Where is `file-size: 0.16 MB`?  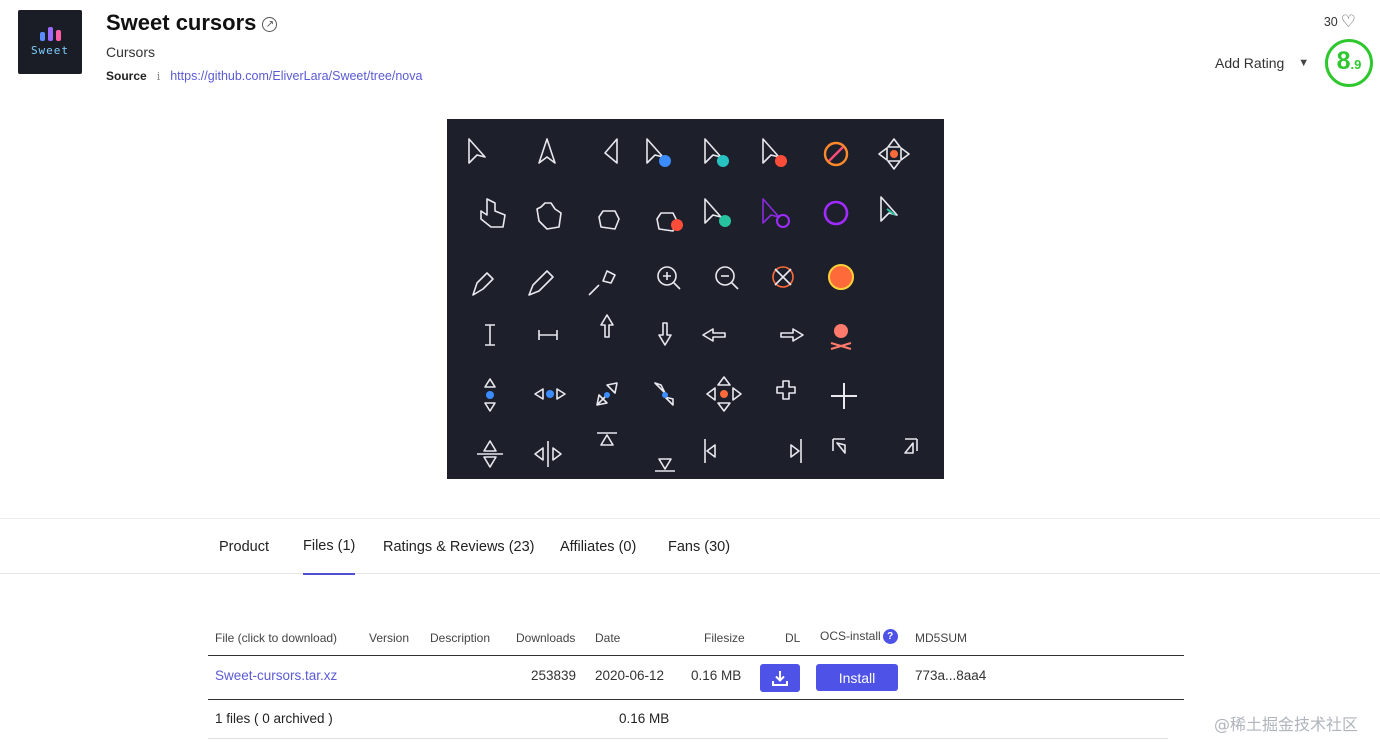
file-size: 0.16 MB is located at coordinates (716, 675).